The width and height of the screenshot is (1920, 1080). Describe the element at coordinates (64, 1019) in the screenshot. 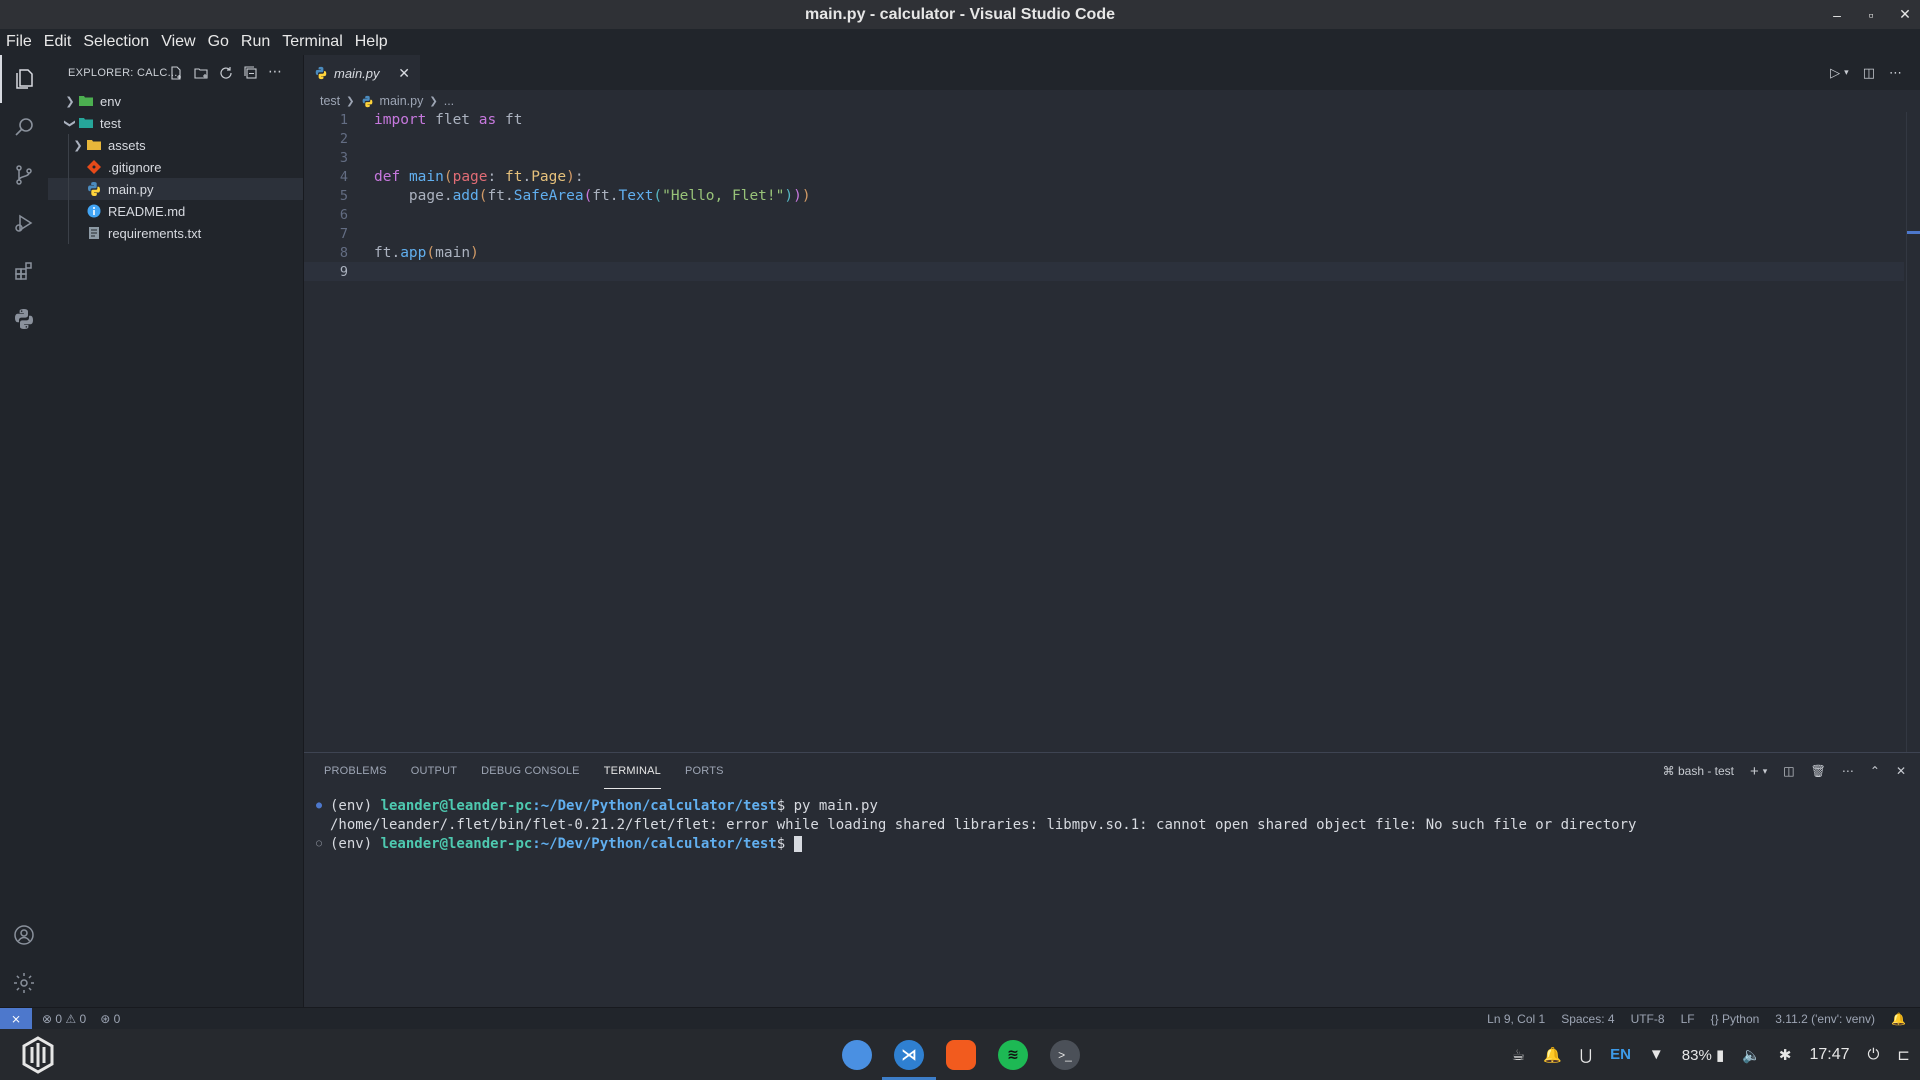

I see `problems-status: ⊗ 0 ⚠ 0` at that location.